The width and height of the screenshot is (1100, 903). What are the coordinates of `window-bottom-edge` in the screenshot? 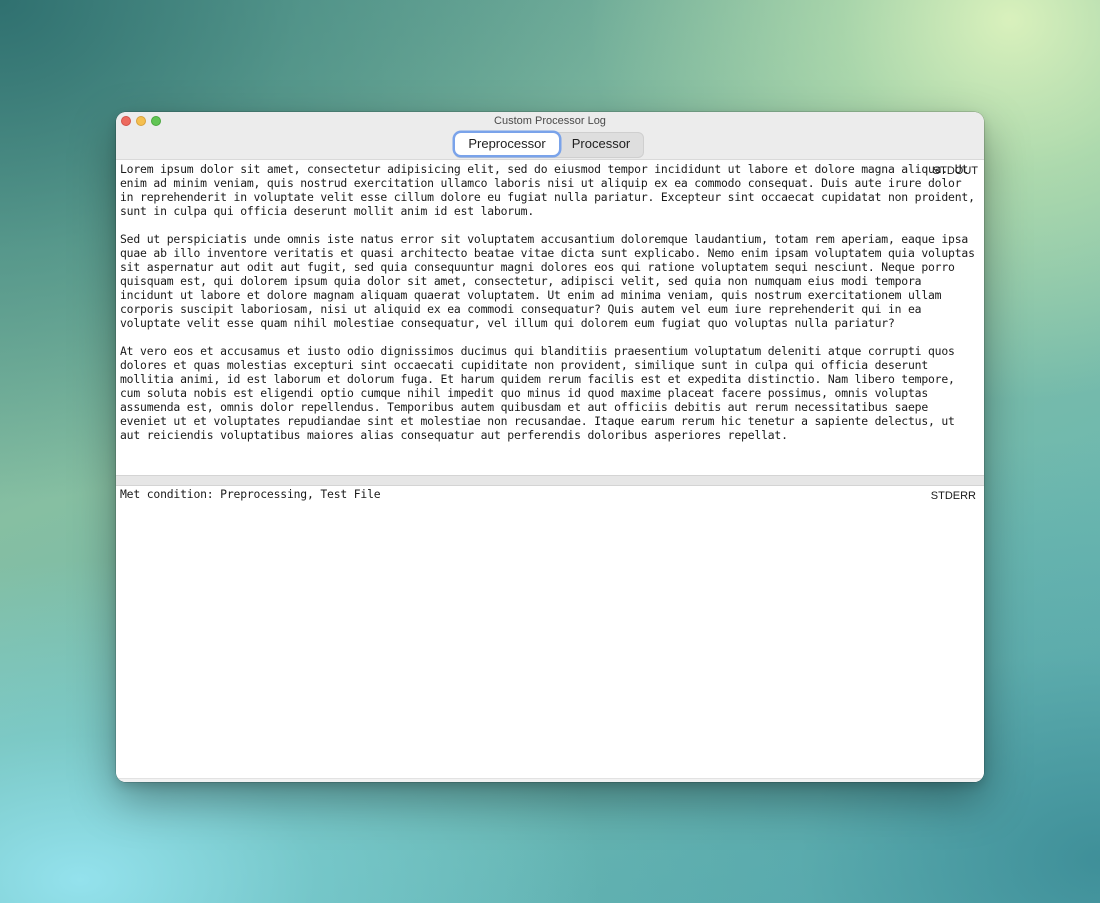 It's located at (550, 780).